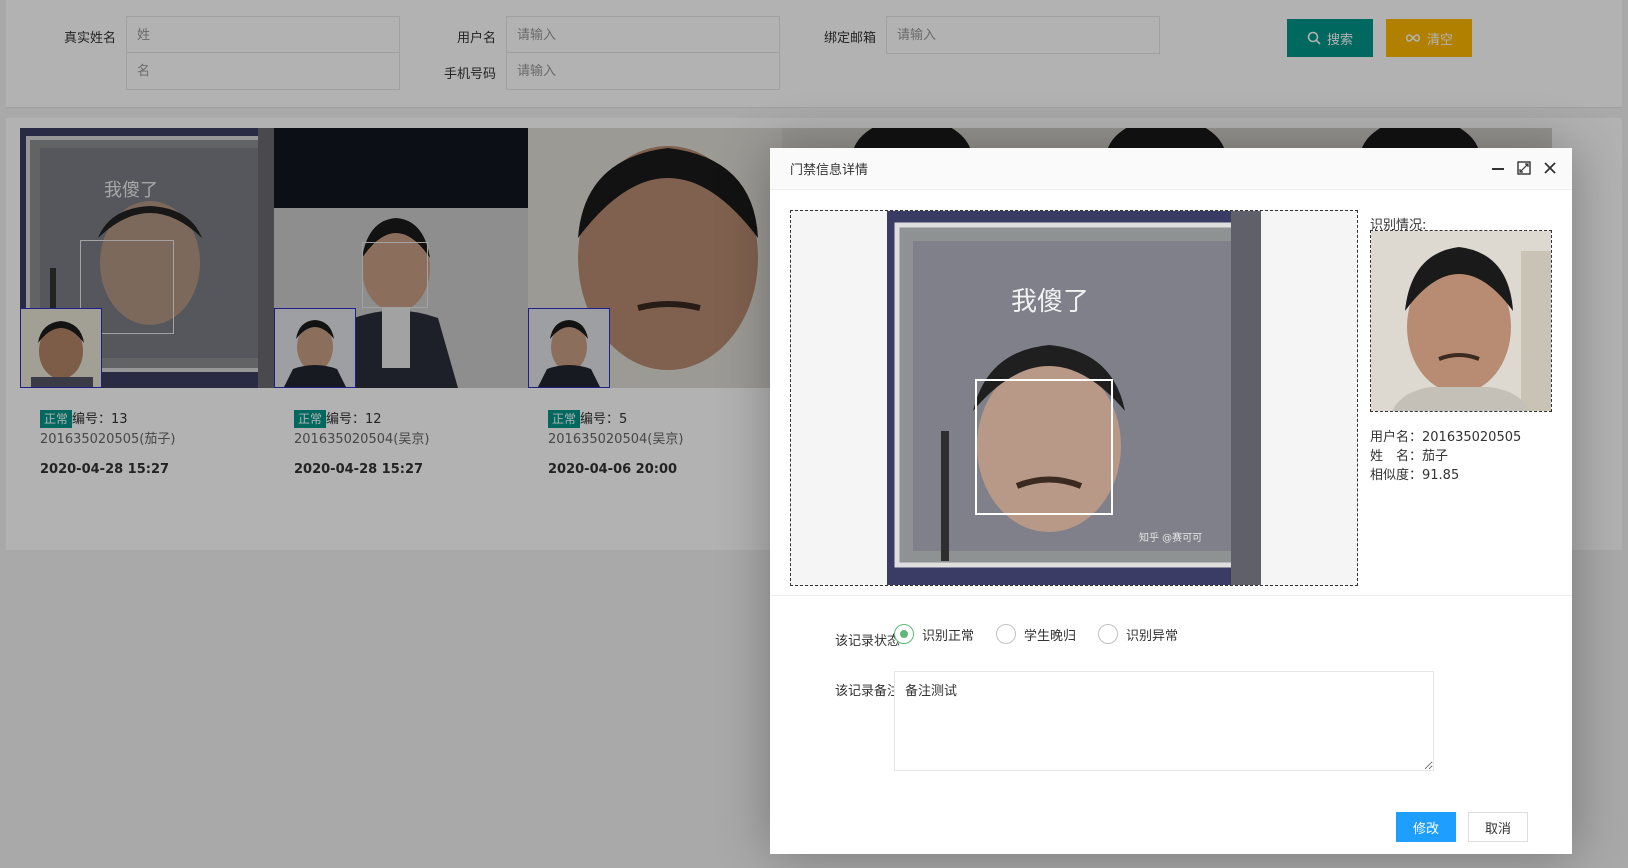 The height and width of the screenshot is (868, 1628). Describe the element at coordinates (1426, 827) in the screenshot. I see `confirm-button: 修改` at that location.